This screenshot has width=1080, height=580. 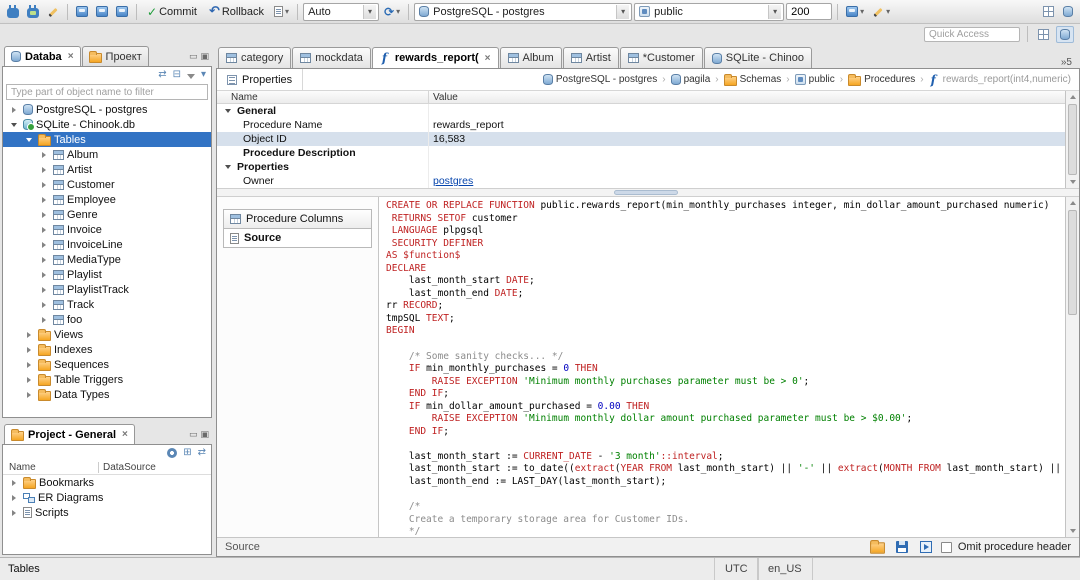 I want to click on database-perspective-button, so click(x=1065, y=34).